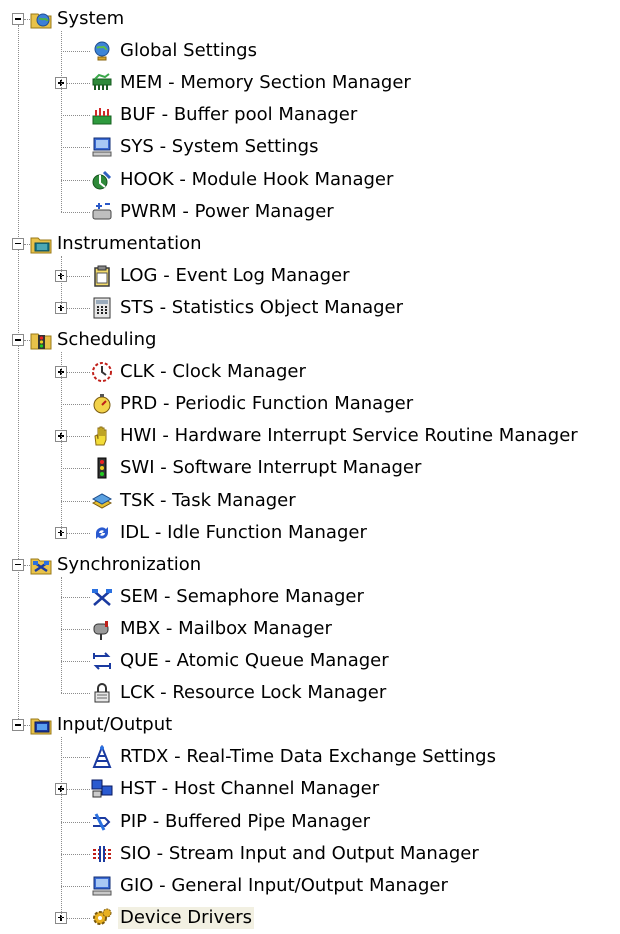 This screenshot has height=934, width=620. Describe the element at coordinates (310, 19) in the screenshot. I see `tree-node-system: System` at that location.